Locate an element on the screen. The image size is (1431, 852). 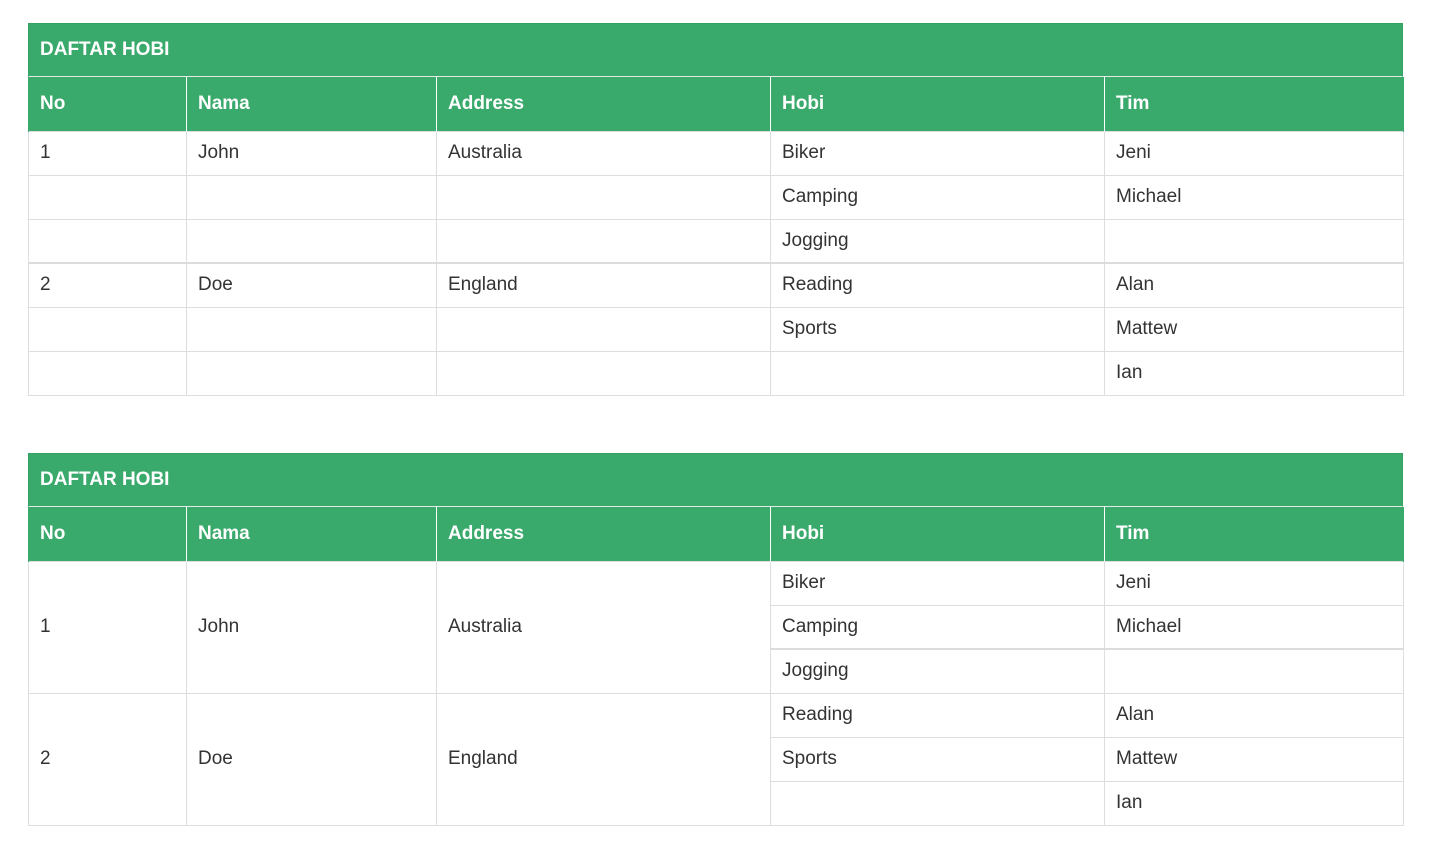
table-row: Sports Mattew is located at coordinates (716, 329).